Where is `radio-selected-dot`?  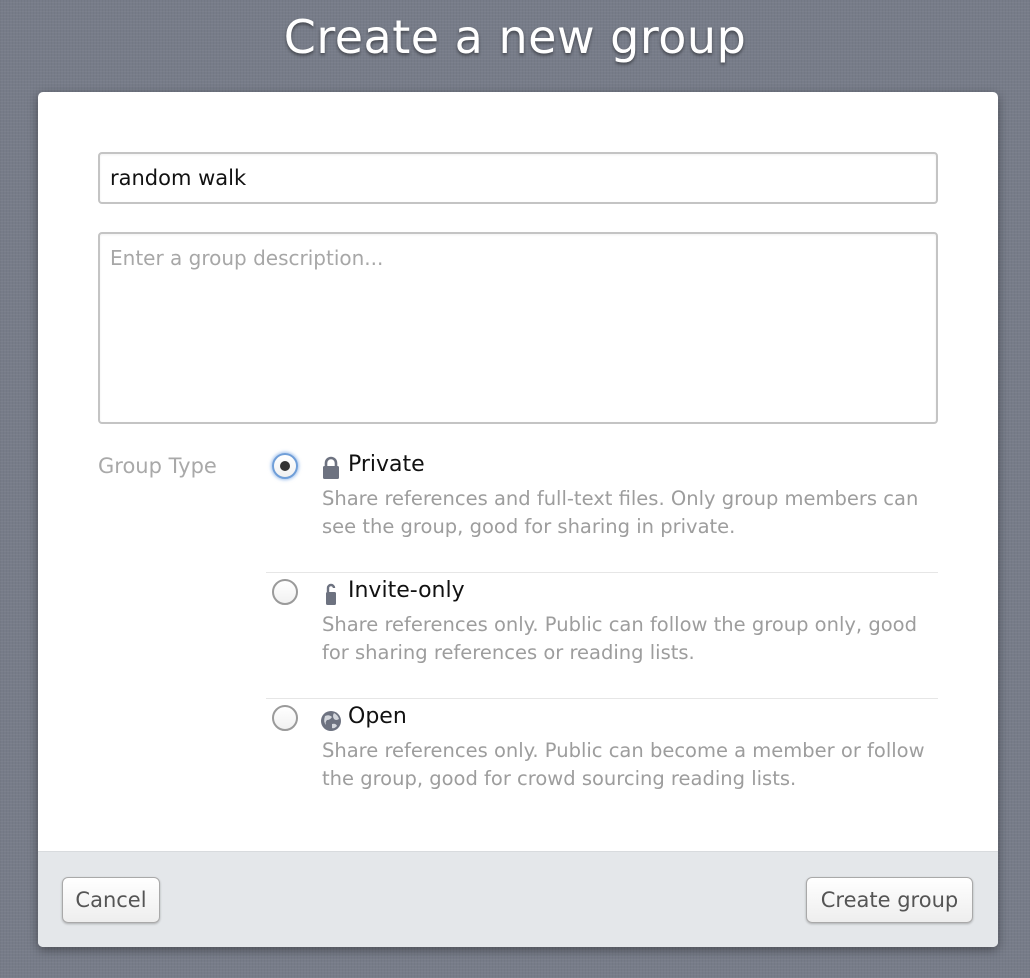
radio-selected-dot is located at coordinates (285, 466).